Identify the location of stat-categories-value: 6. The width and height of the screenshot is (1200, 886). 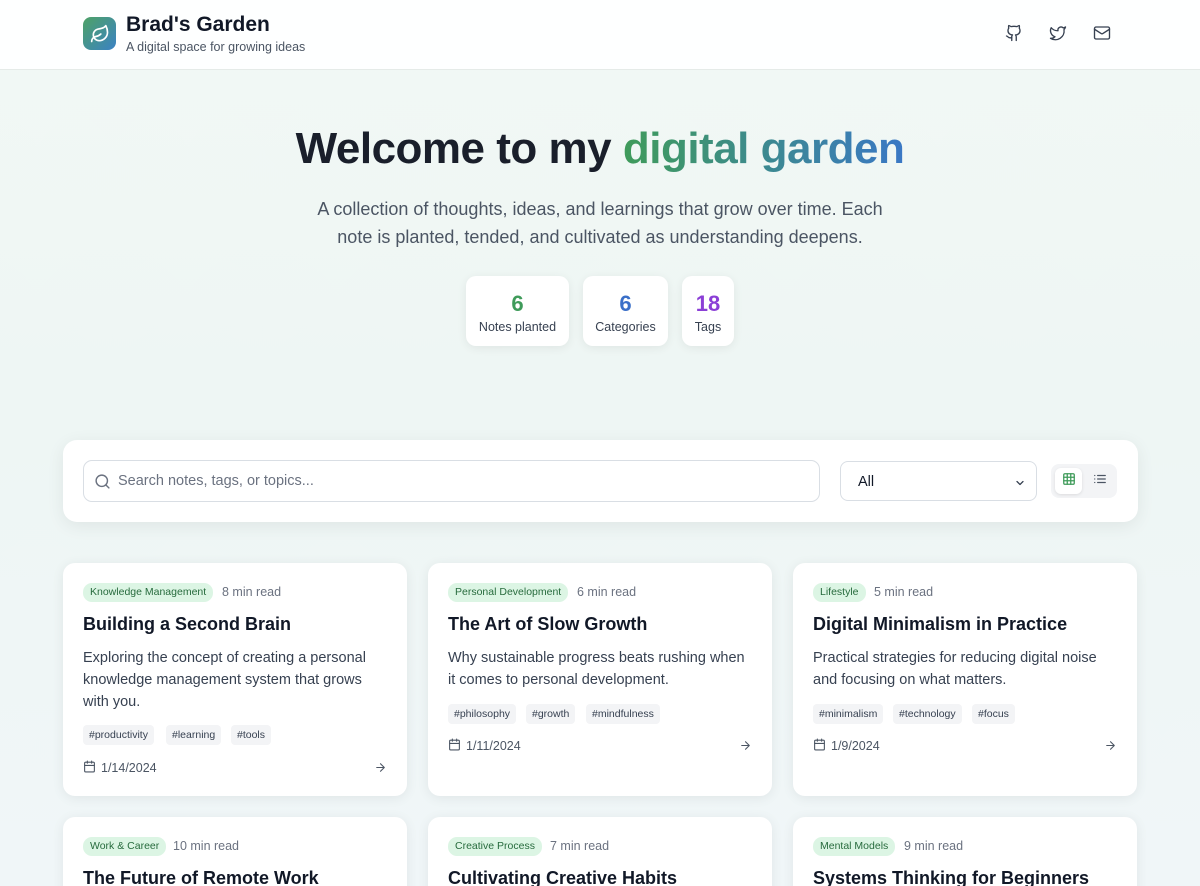
(625, 303).